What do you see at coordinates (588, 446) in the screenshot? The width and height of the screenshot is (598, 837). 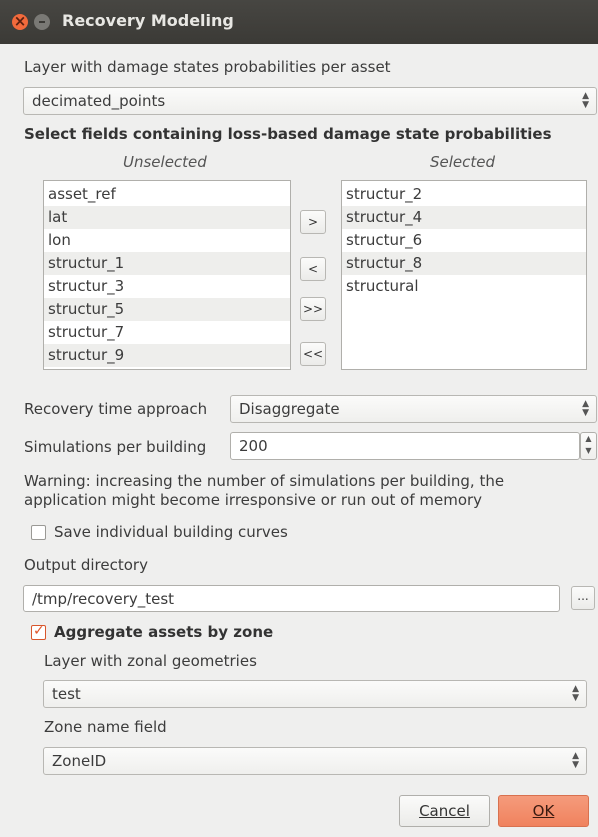 I see `spin-arrows-icon: ▲ ▼` at bounding box center [588, 446].